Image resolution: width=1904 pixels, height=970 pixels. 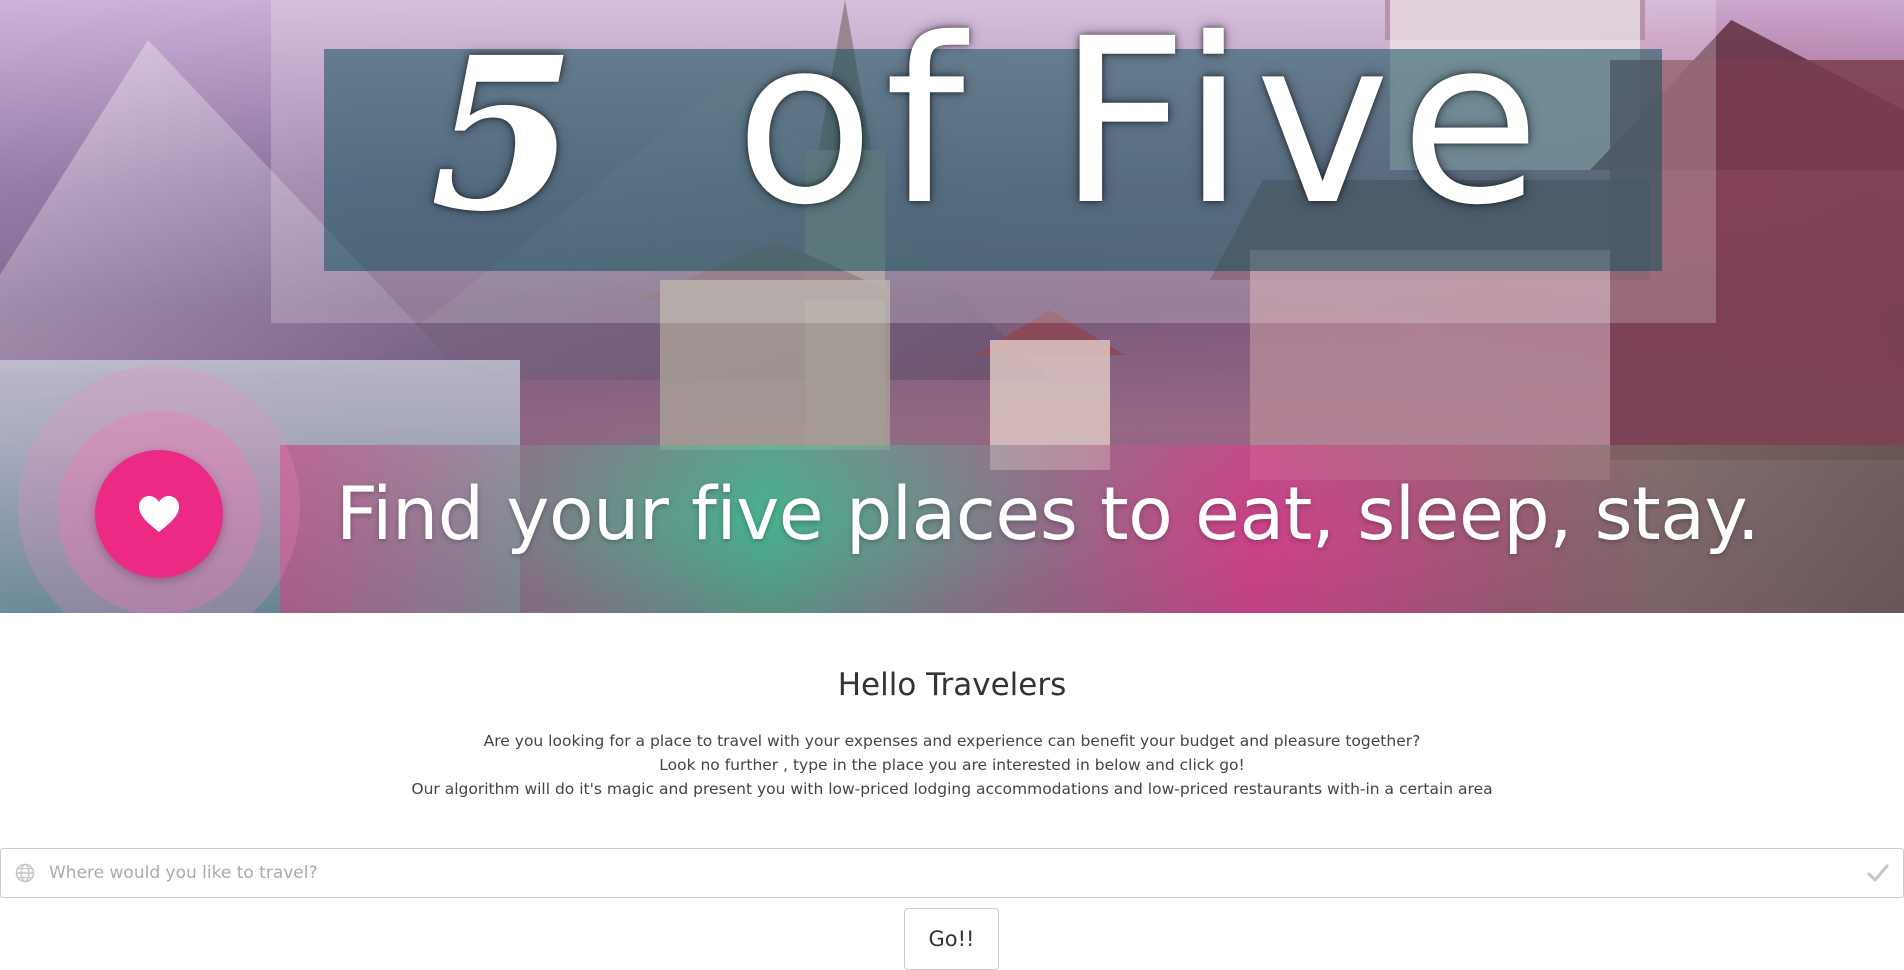 I want to click on check-icon, so click(x=1878, y=873).